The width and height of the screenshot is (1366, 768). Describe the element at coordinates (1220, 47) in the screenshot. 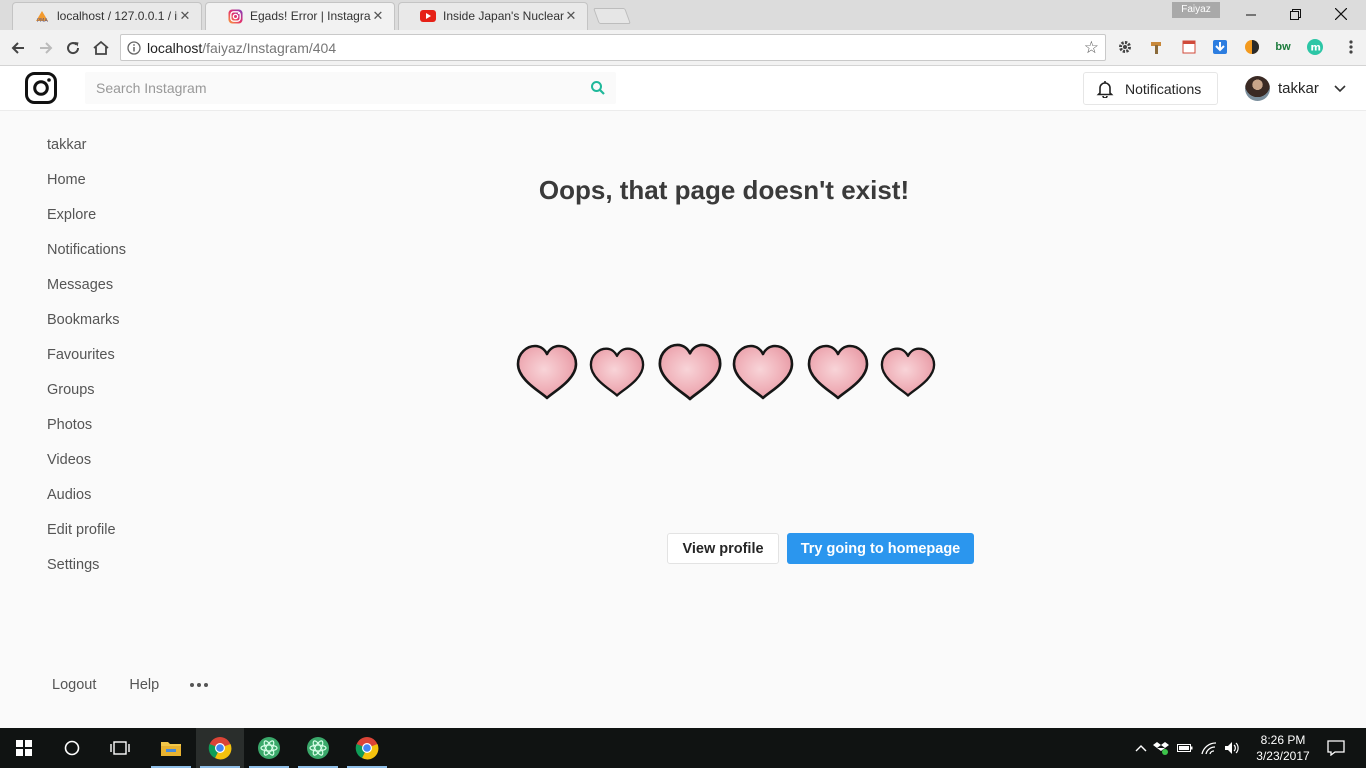

I see `download-icon` at that location.